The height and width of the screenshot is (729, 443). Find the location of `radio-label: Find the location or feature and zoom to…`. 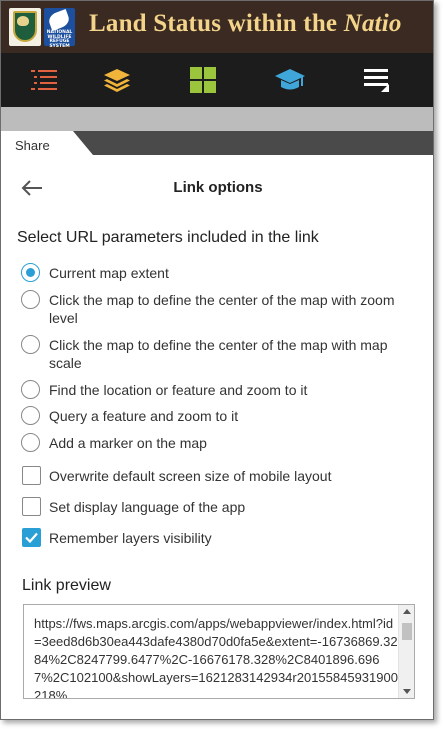

radio-label: Find the location or feature and zoom to… is located at coordinates (178, 390).